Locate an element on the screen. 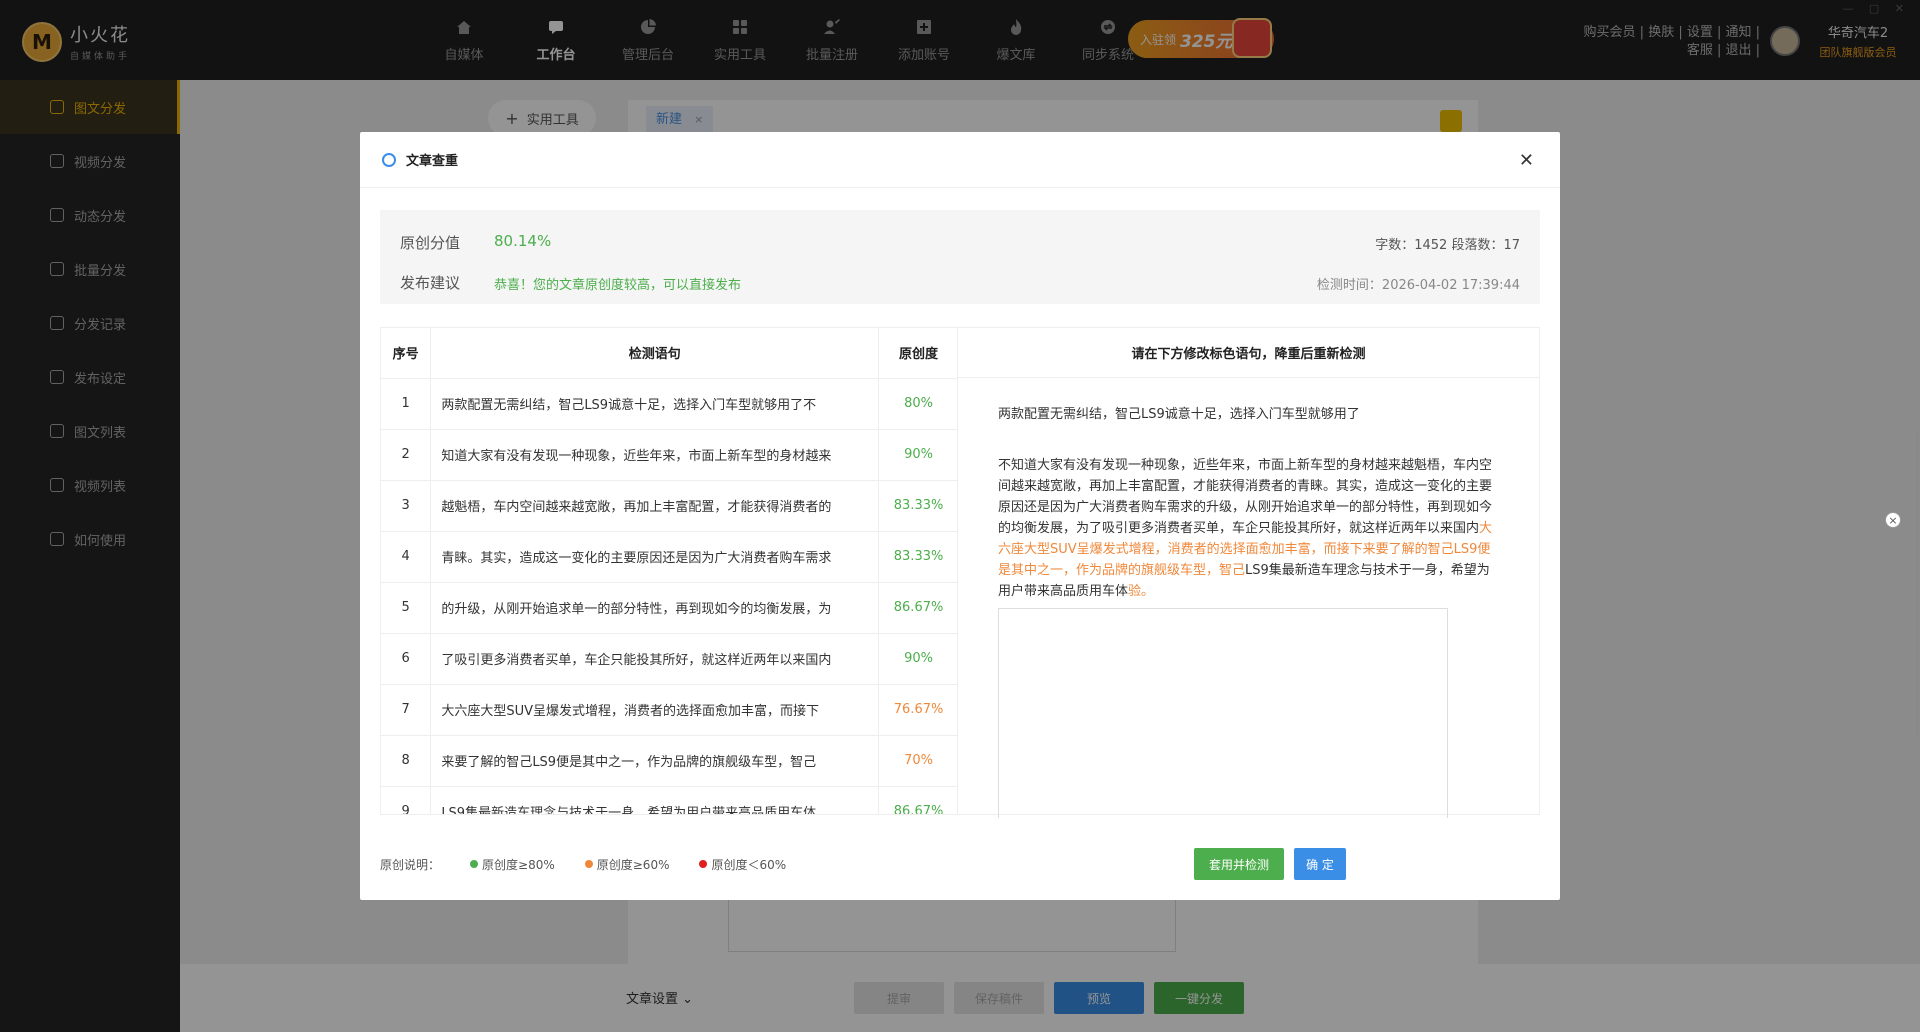 This screenshot has height=1032, width=1920. legend-label-text: 原创度≥60% is located at coordinates (633, 864).